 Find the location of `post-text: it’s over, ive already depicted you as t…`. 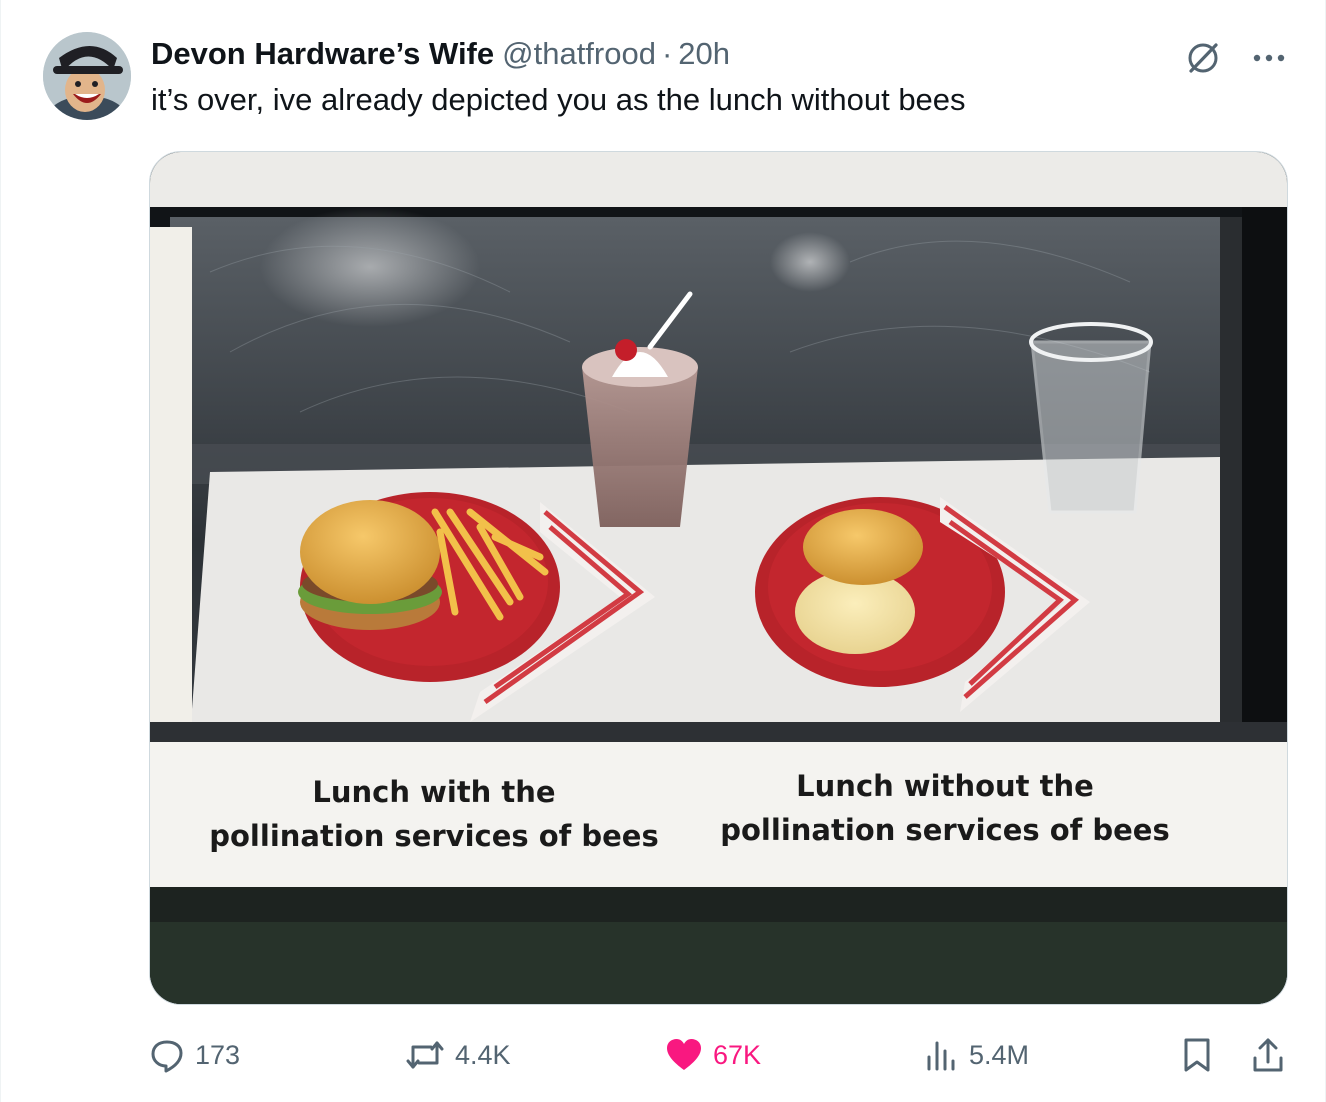

post-text: it’s over, ive already depicted you as t… is located at coordinates (558, 99).